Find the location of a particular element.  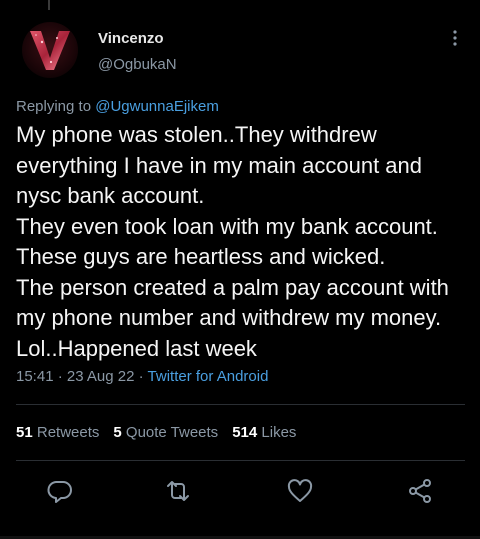

thread-connector-line is located at coordinates (49, 5).